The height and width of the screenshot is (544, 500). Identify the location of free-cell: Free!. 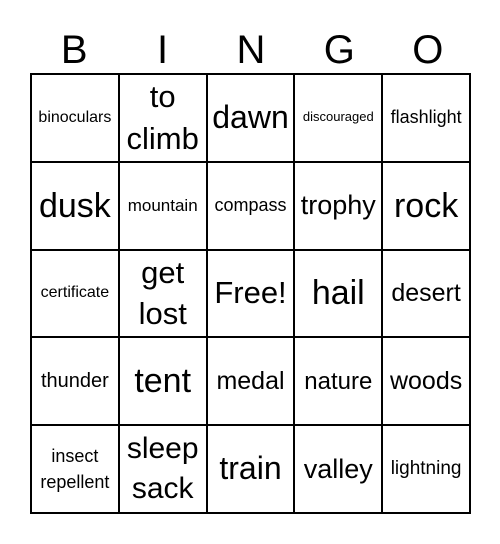
(250, 293).